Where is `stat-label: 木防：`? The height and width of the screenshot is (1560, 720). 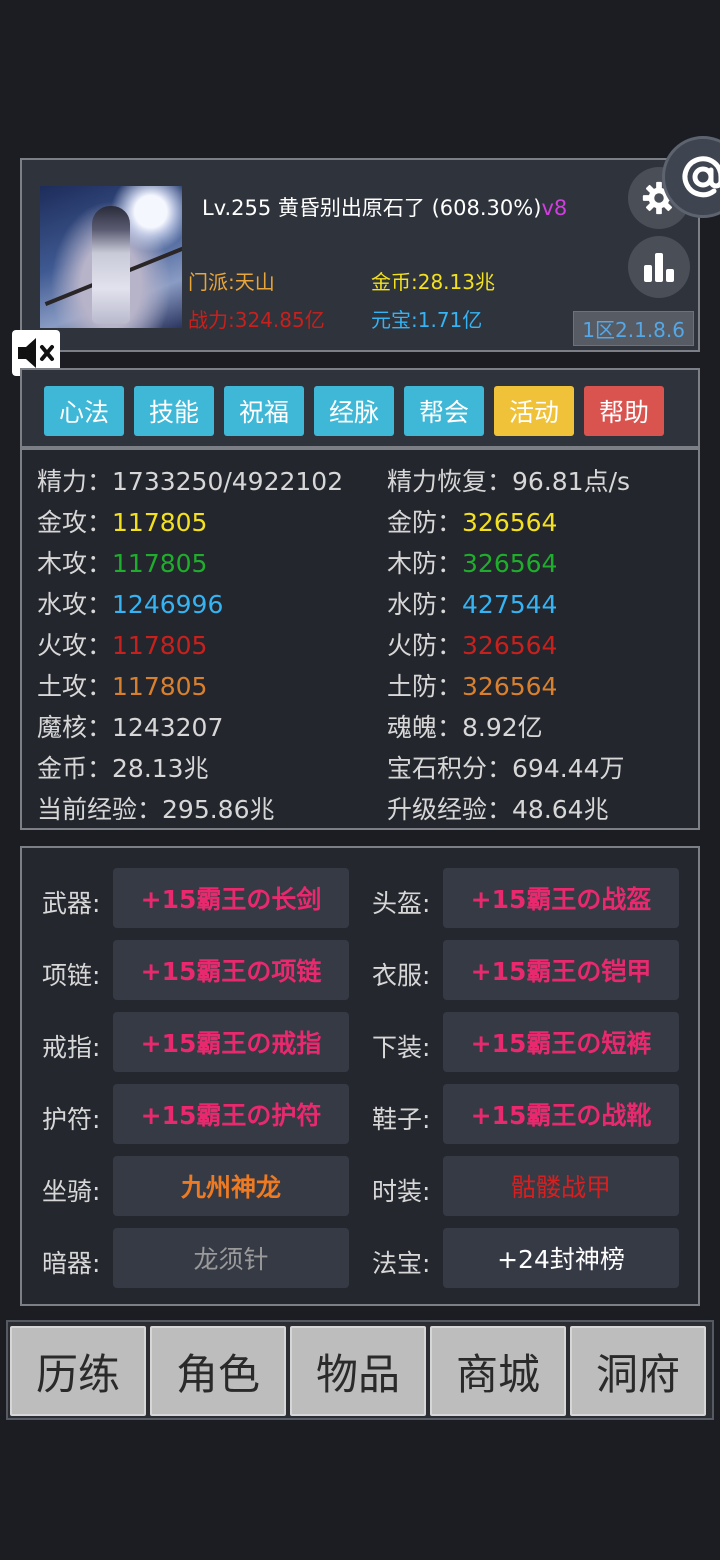 stat-label: 木防： is located at coordinates (425, 563).